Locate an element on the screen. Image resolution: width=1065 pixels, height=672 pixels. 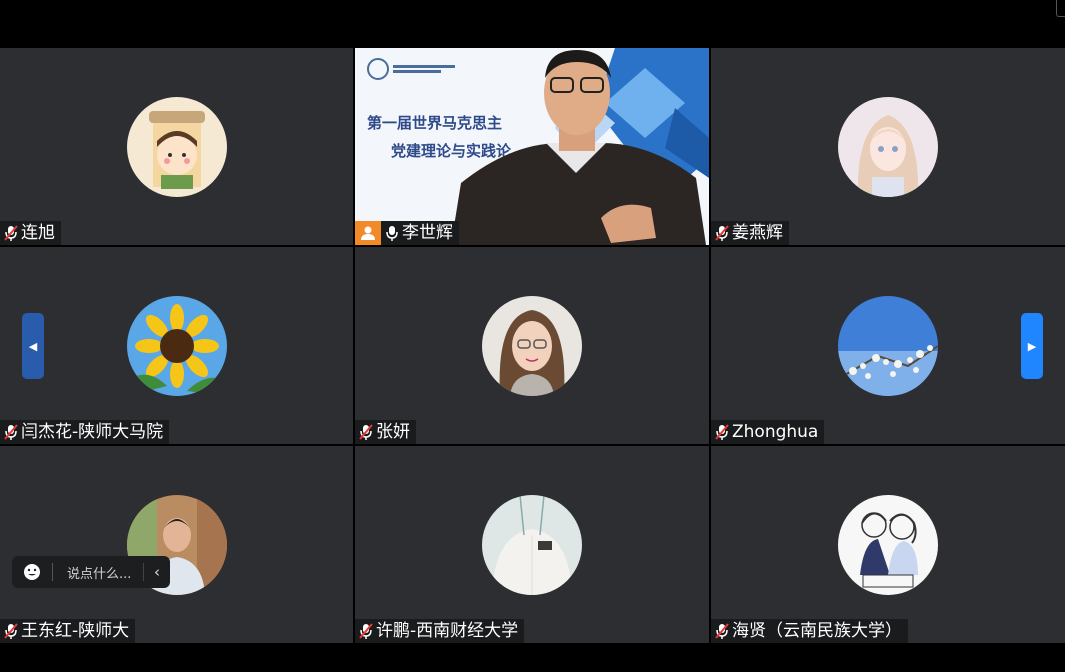
anime-girl-avatar is located at coordinates (888, 146).